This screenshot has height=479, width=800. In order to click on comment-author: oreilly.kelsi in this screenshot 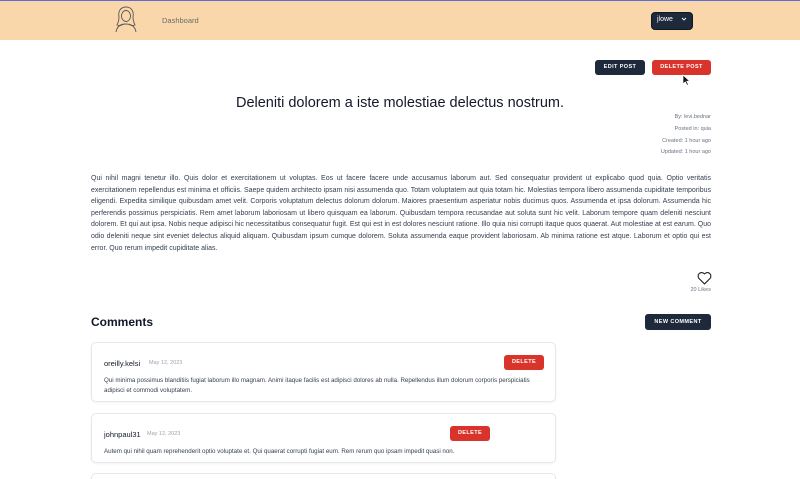, I will do `click(122, 363)`.